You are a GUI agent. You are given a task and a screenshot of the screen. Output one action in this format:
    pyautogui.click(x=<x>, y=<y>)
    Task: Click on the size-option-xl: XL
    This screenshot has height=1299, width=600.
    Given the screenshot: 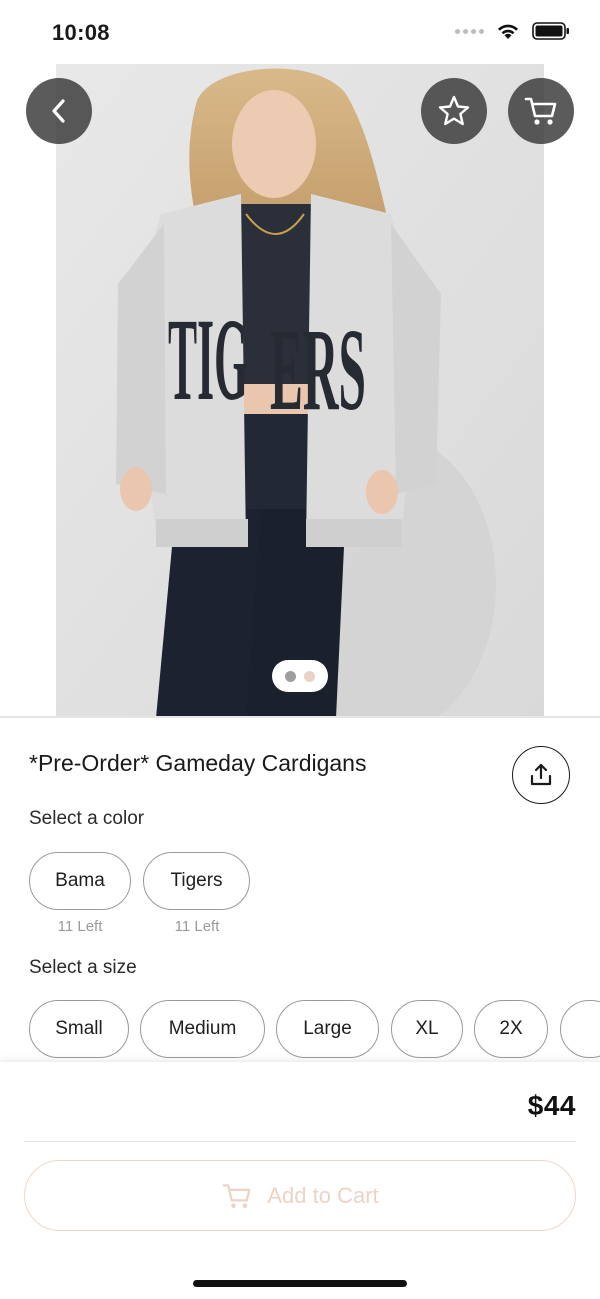 What is the action you would take?
    pyautogui.click(x=427, y=1029)
    